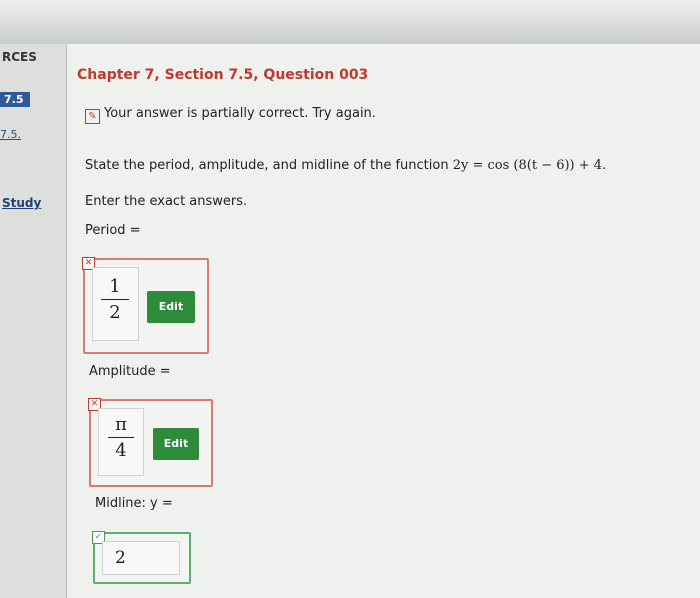  What do you see at coordinates (15, 99) in the screenshot?
I see `sidebar-section-pill: 7.5` at bounding box center [15, 99].